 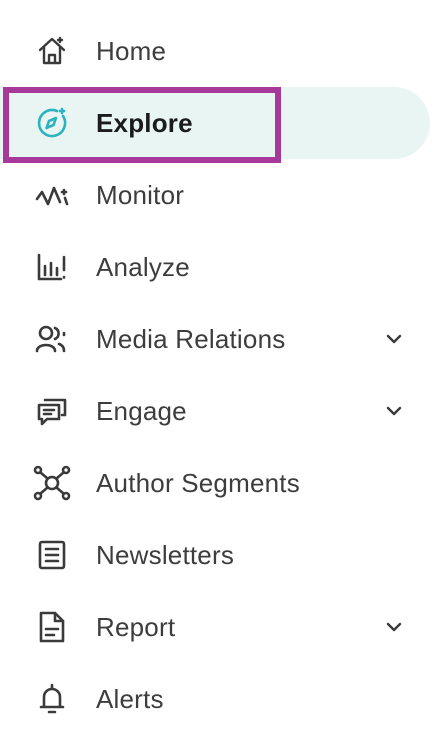 What do you see at coordinates (131, 51) in the screenshot?
I see `sidebar-item-label: Home` at bounding box center [131, 51].